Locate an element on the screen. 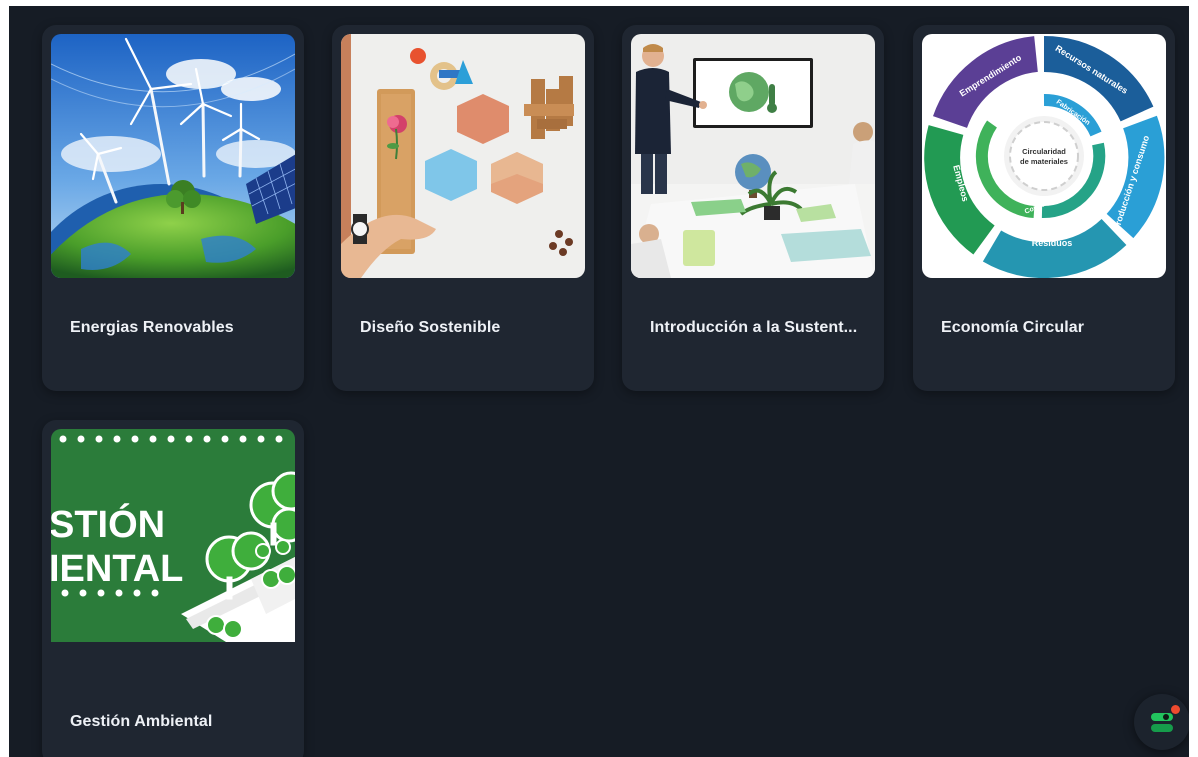 This screenshot has height=757, width=1198. notification-dot is located at coordinates (1175, 709).